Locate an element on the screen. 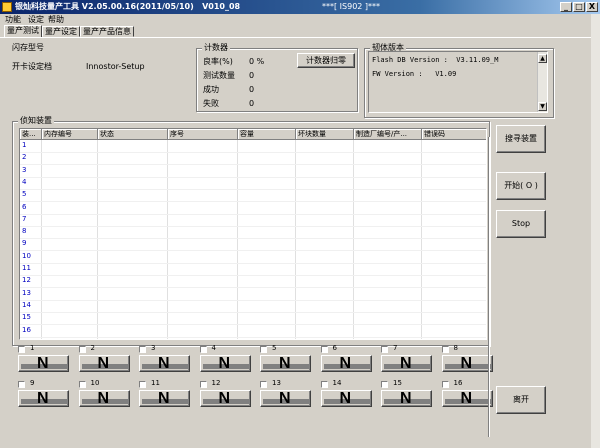  table-row-number: 16 is located at coordinates (26, 330).